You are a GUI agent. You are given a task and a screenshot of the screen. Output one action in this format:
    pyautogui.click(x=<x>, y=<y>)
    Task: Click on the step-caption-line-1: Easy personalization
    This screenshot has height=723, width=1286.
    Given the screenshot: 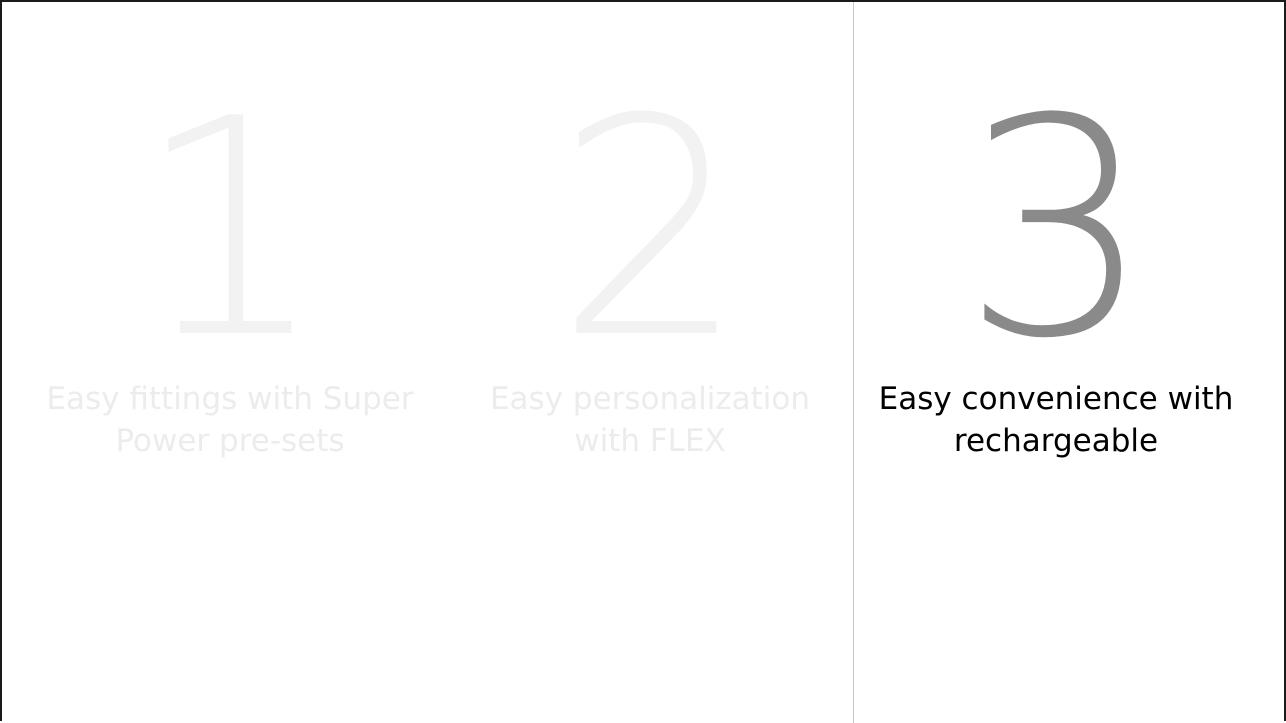 What is the action you would take?
    pyautogui.click(x=650, y=399)
    